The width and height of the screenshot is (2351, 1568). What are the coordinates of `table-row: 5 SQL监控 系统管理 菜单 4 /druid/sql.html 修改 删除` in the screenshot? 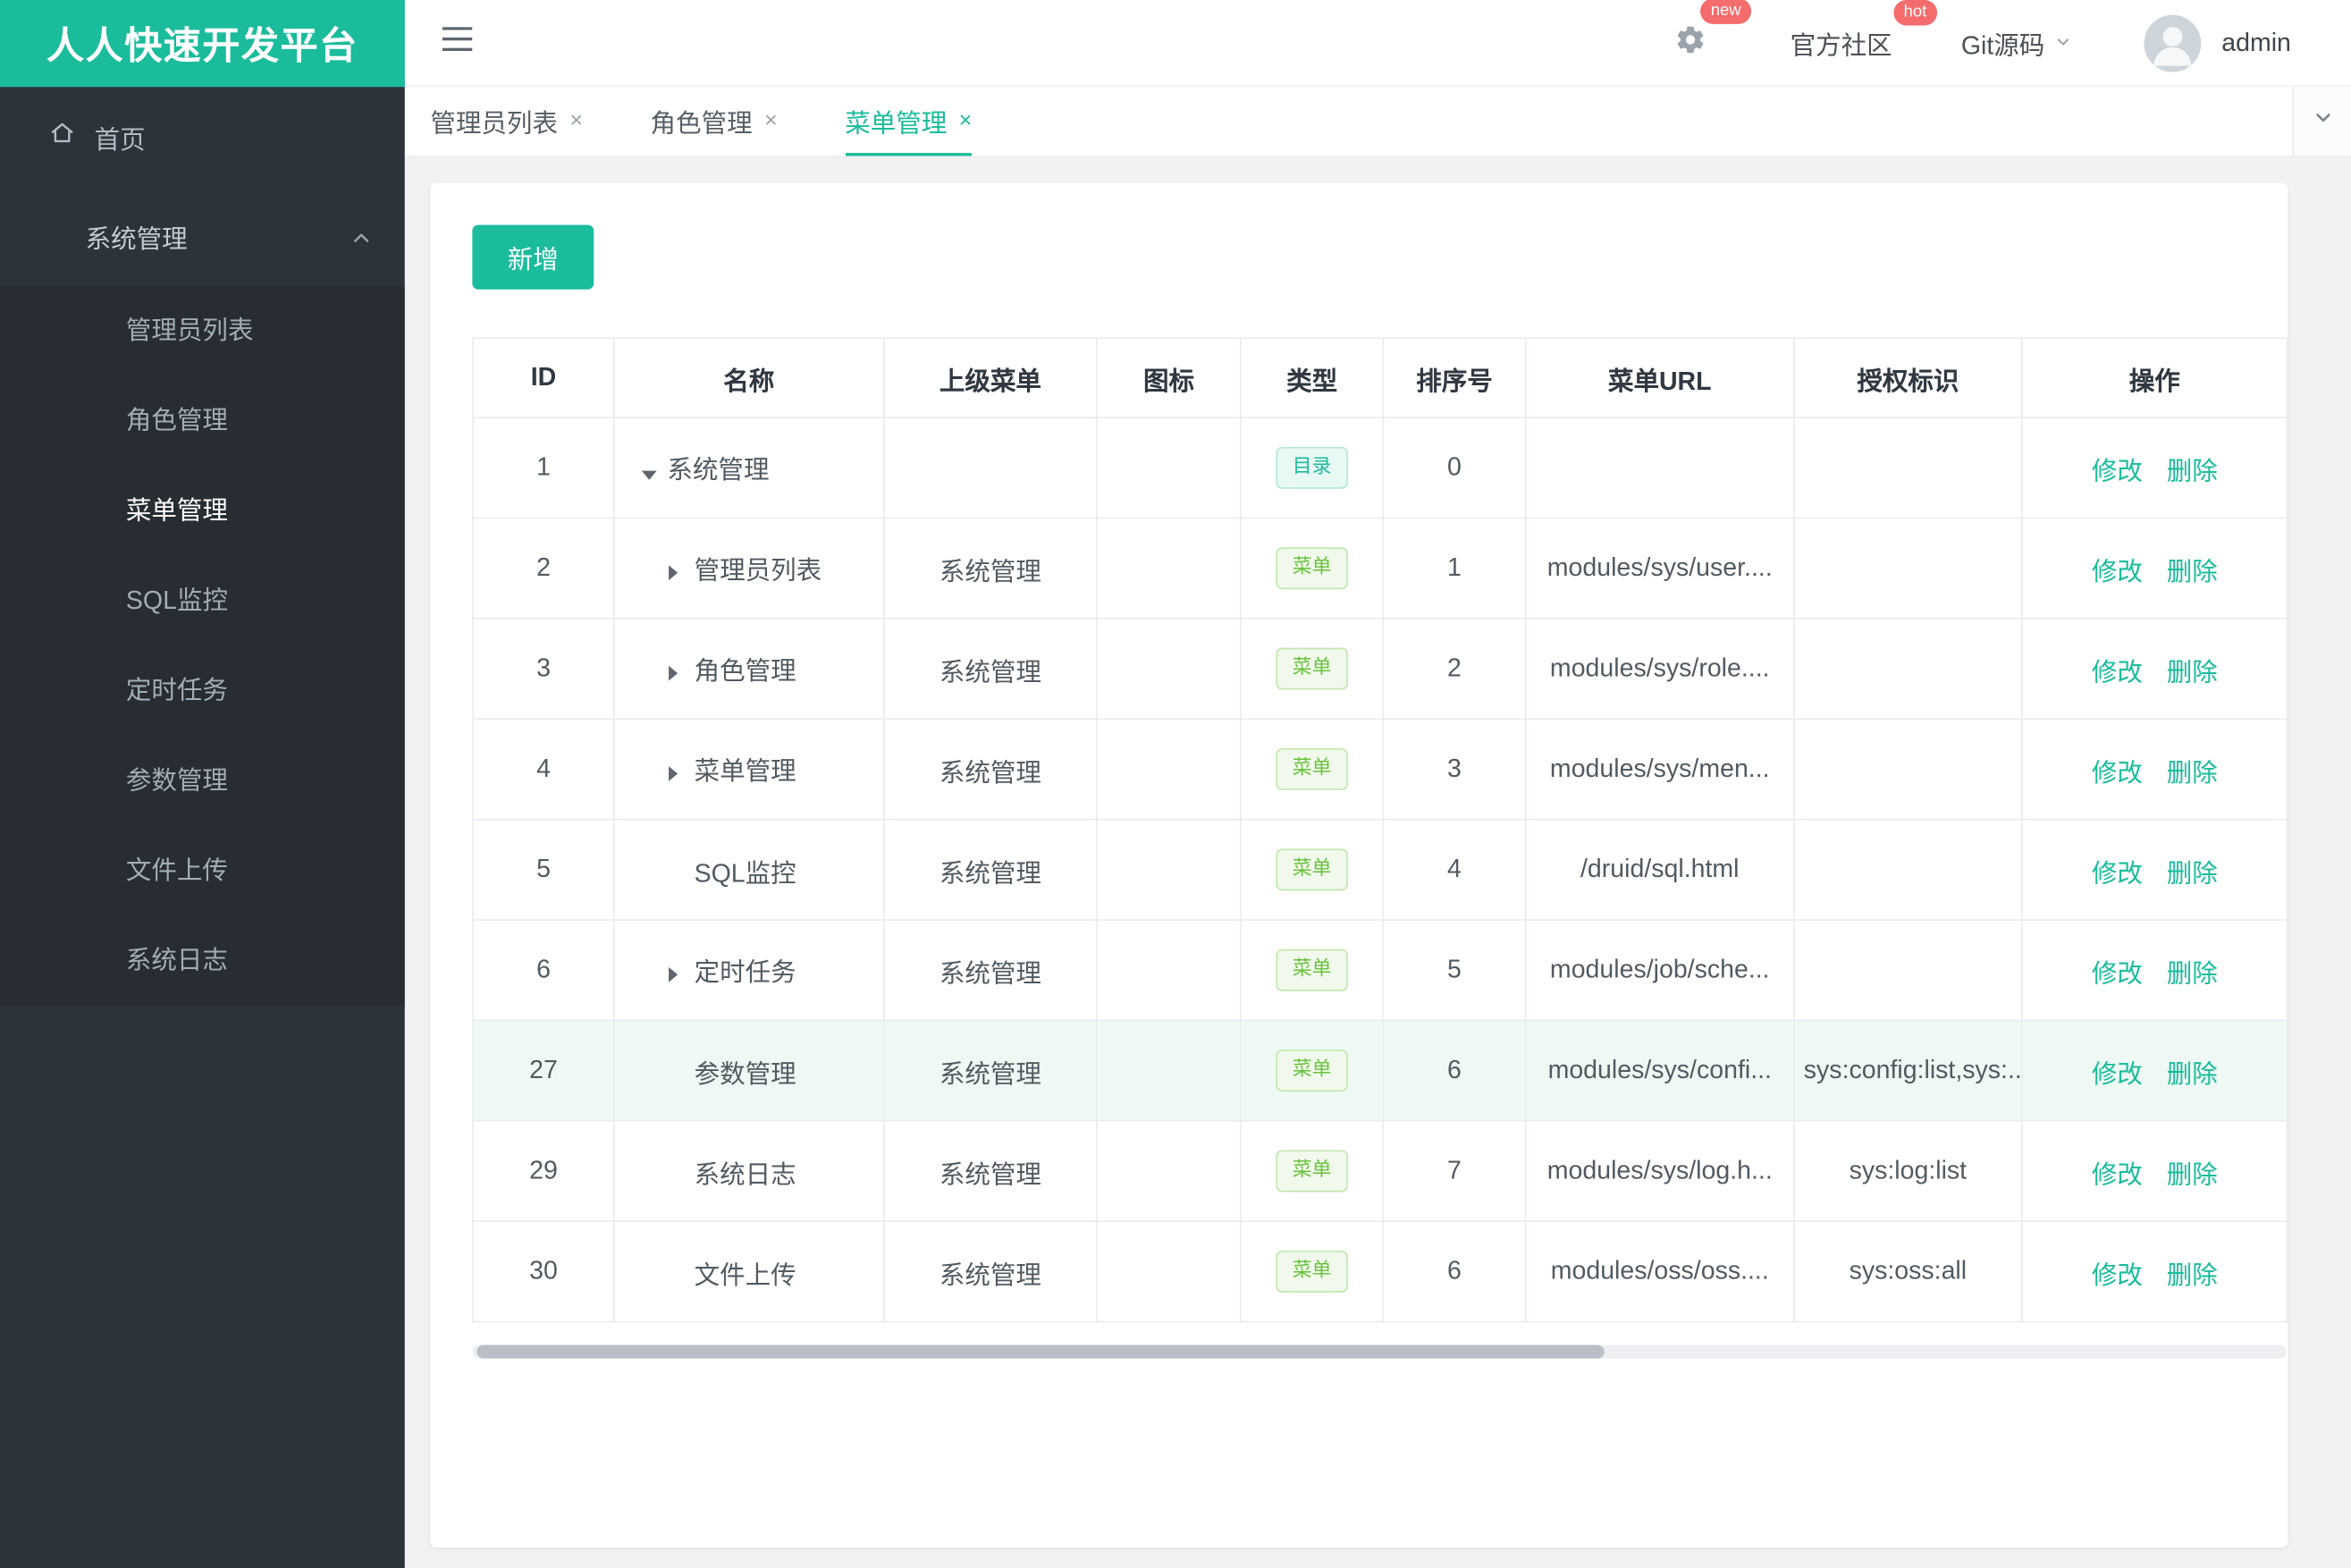 It's located at (1380, 869).